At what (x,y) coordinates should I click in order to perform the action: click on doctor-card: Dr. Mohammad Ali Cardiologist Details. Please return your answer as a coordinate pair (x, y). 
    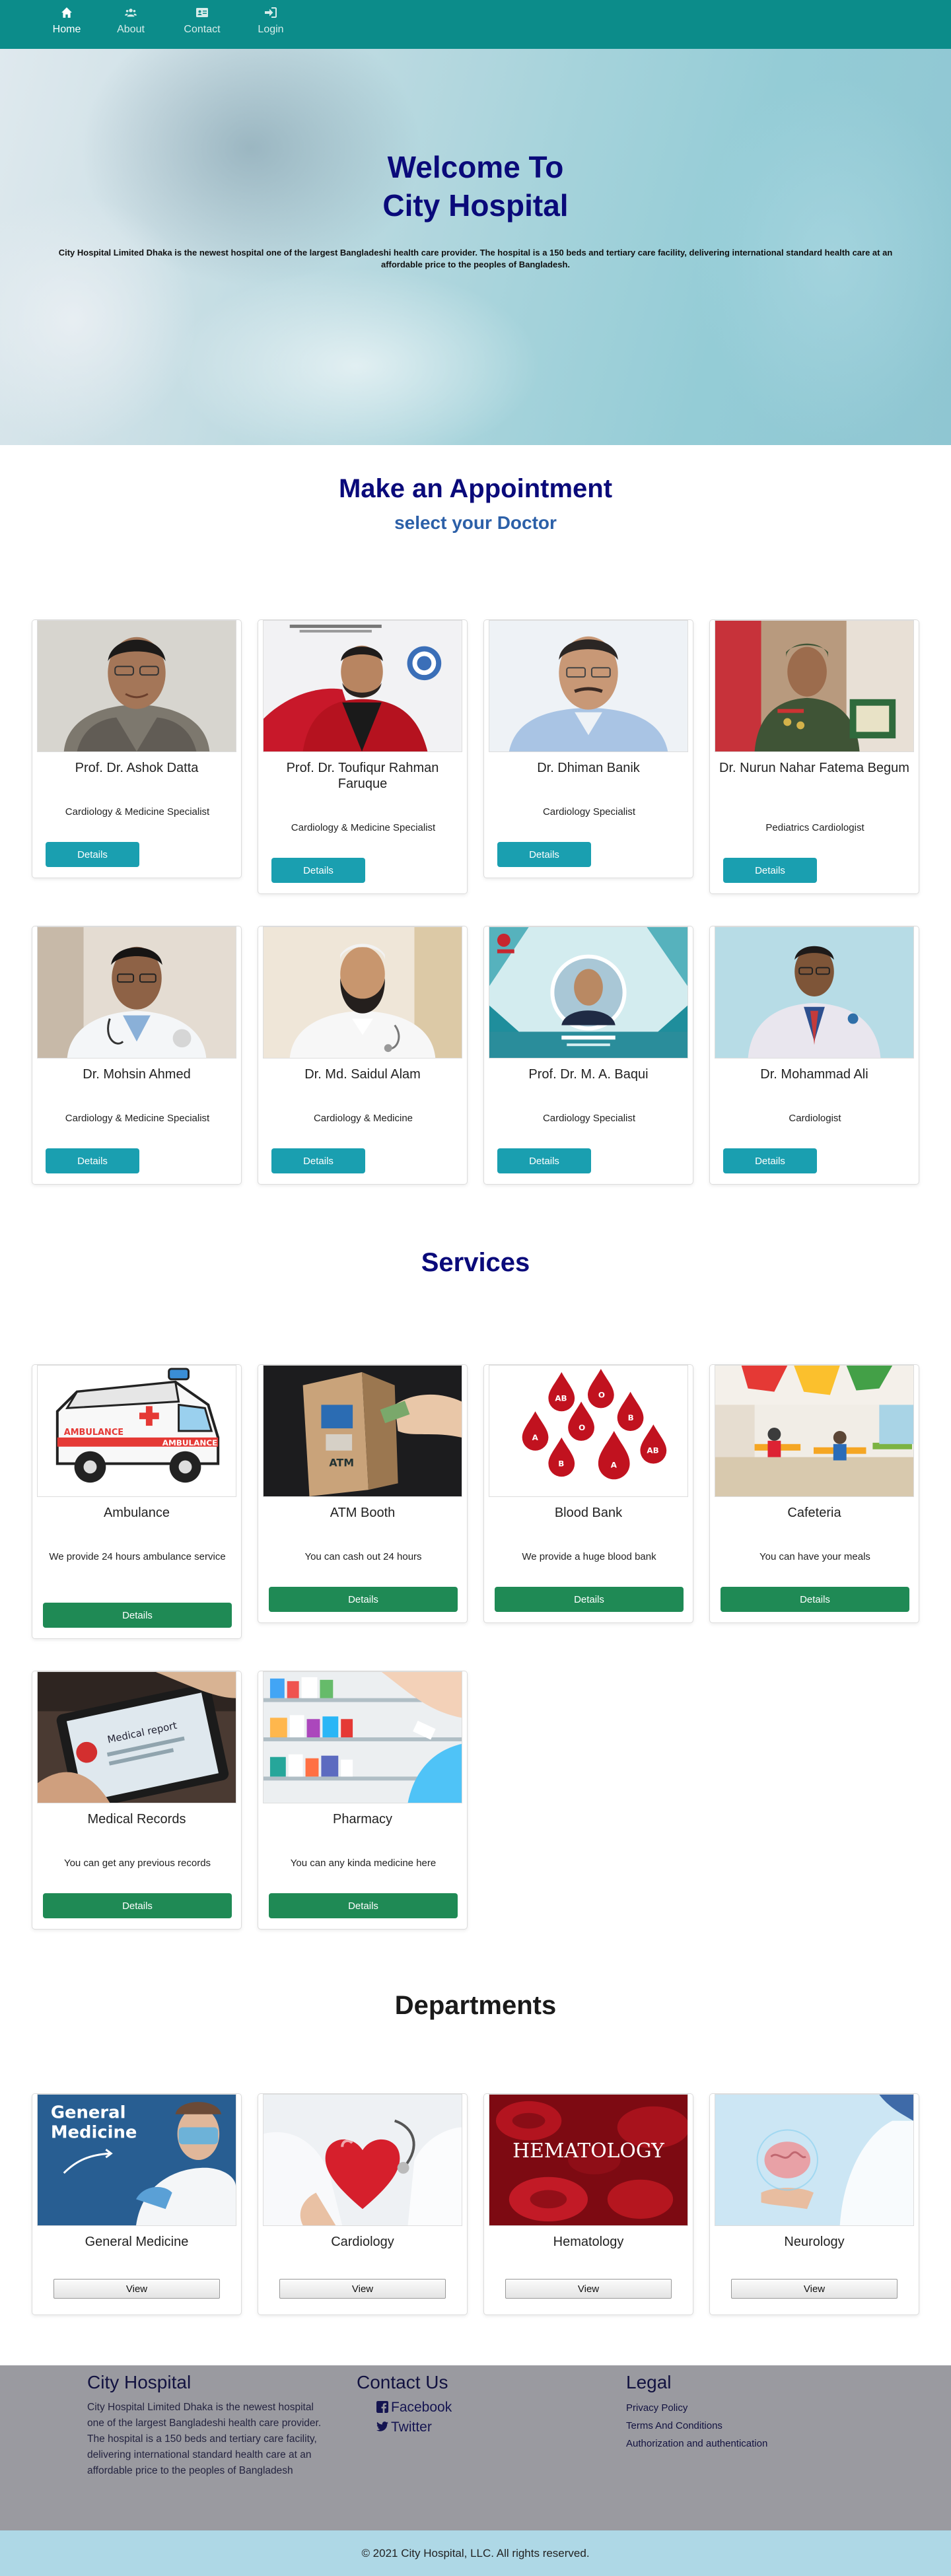
    Looking at the image, I should click on (814, 1056).